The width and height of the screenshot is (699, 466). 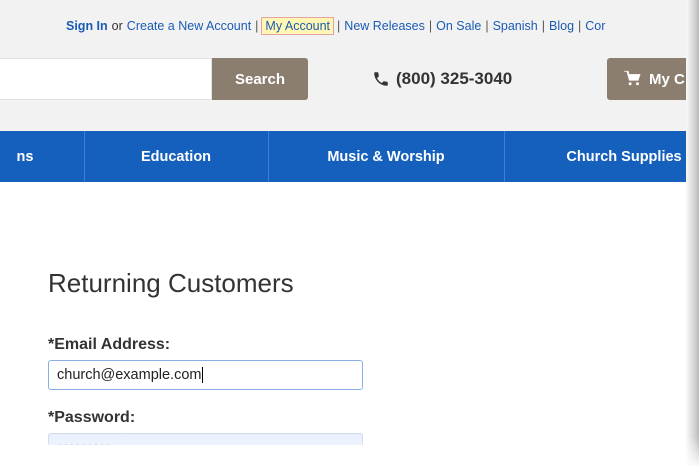 I want to click on nav-item-church-supplies: Church Supplies, so click(x=595, y=156).